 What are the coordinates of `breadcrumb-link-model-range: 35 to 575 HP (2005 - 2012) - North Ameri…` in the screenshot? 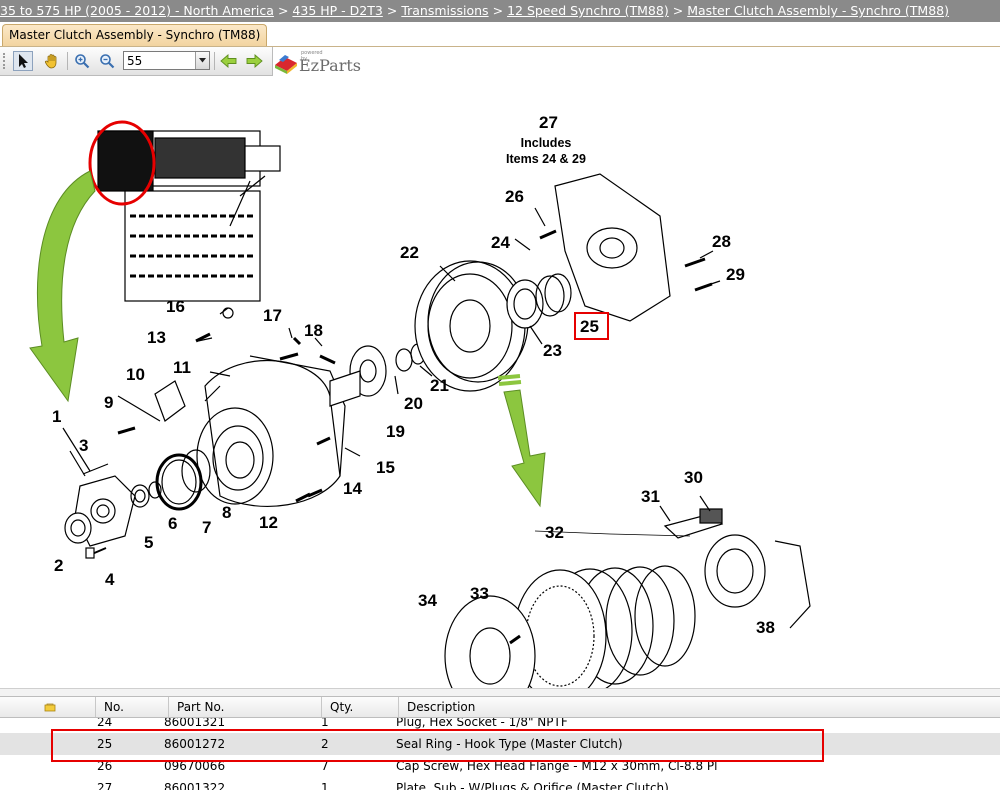 It's located at (137, 10).